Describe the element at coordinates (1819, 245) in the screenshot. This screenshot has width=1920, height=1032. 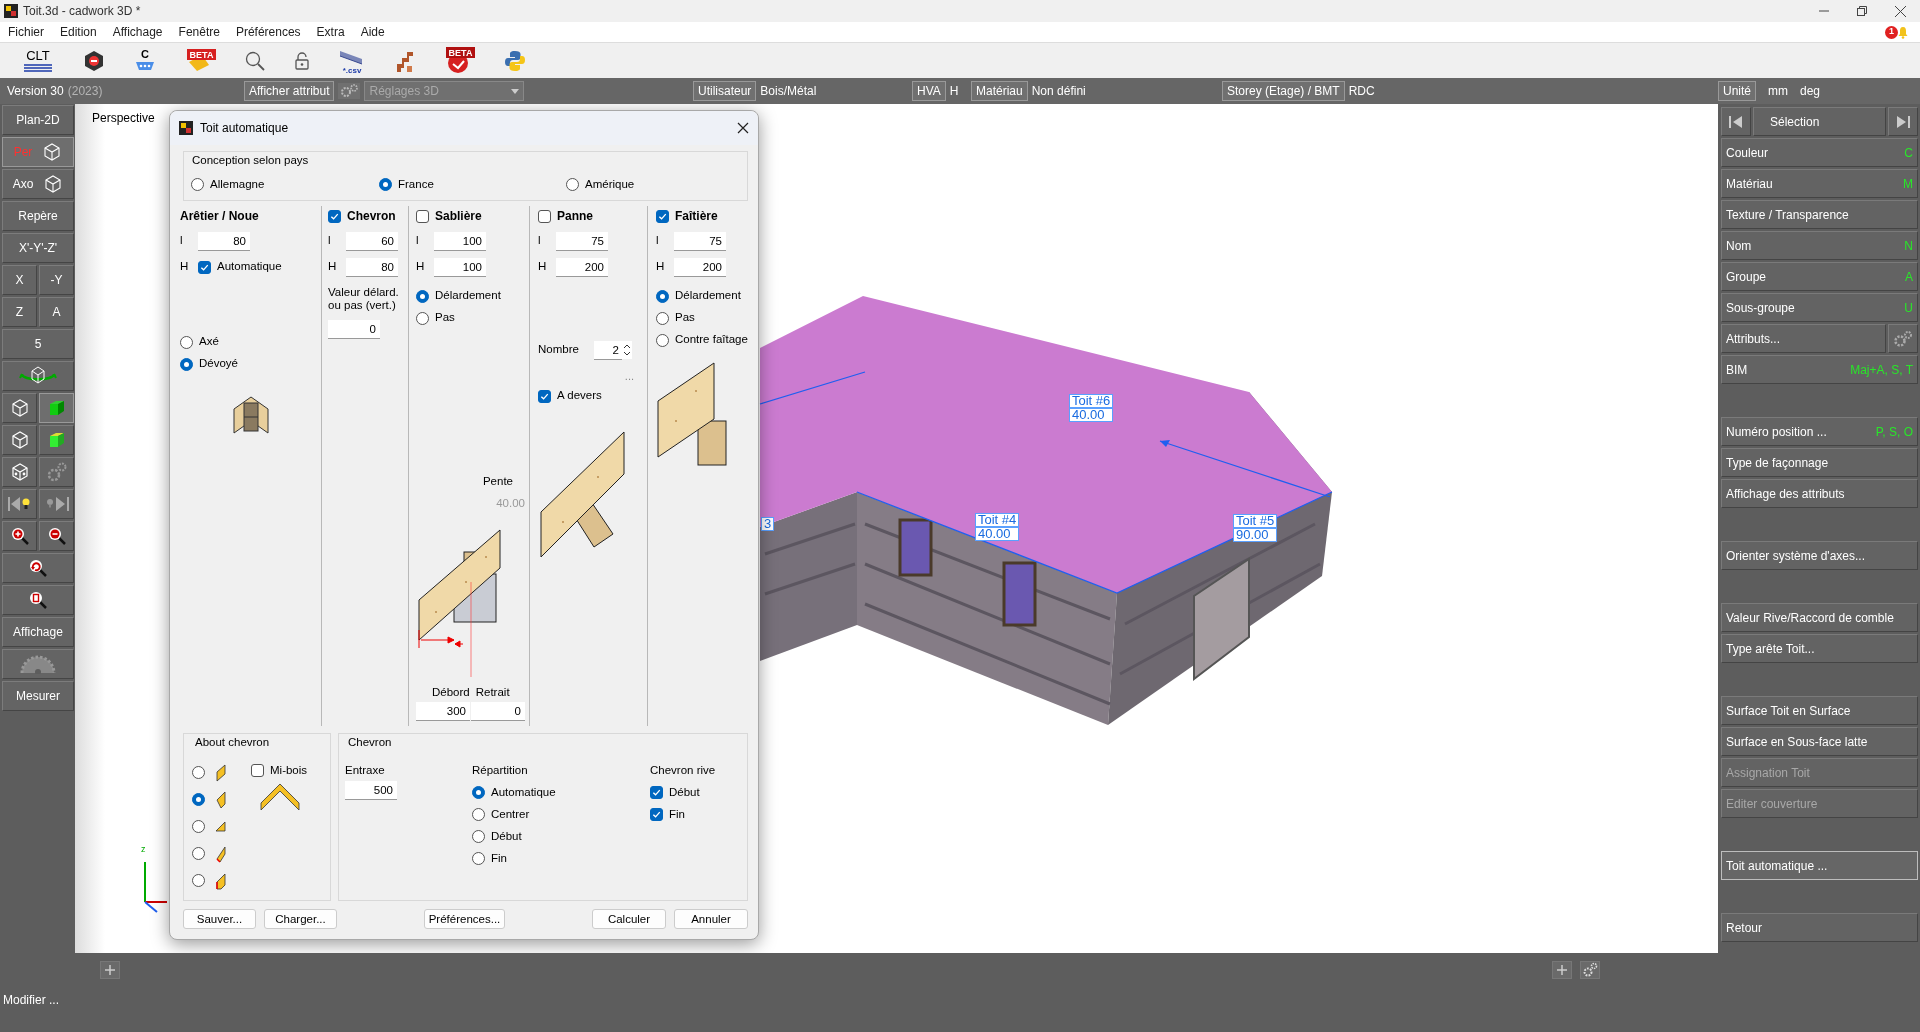
I see `panel-button: Nom N` at that location.